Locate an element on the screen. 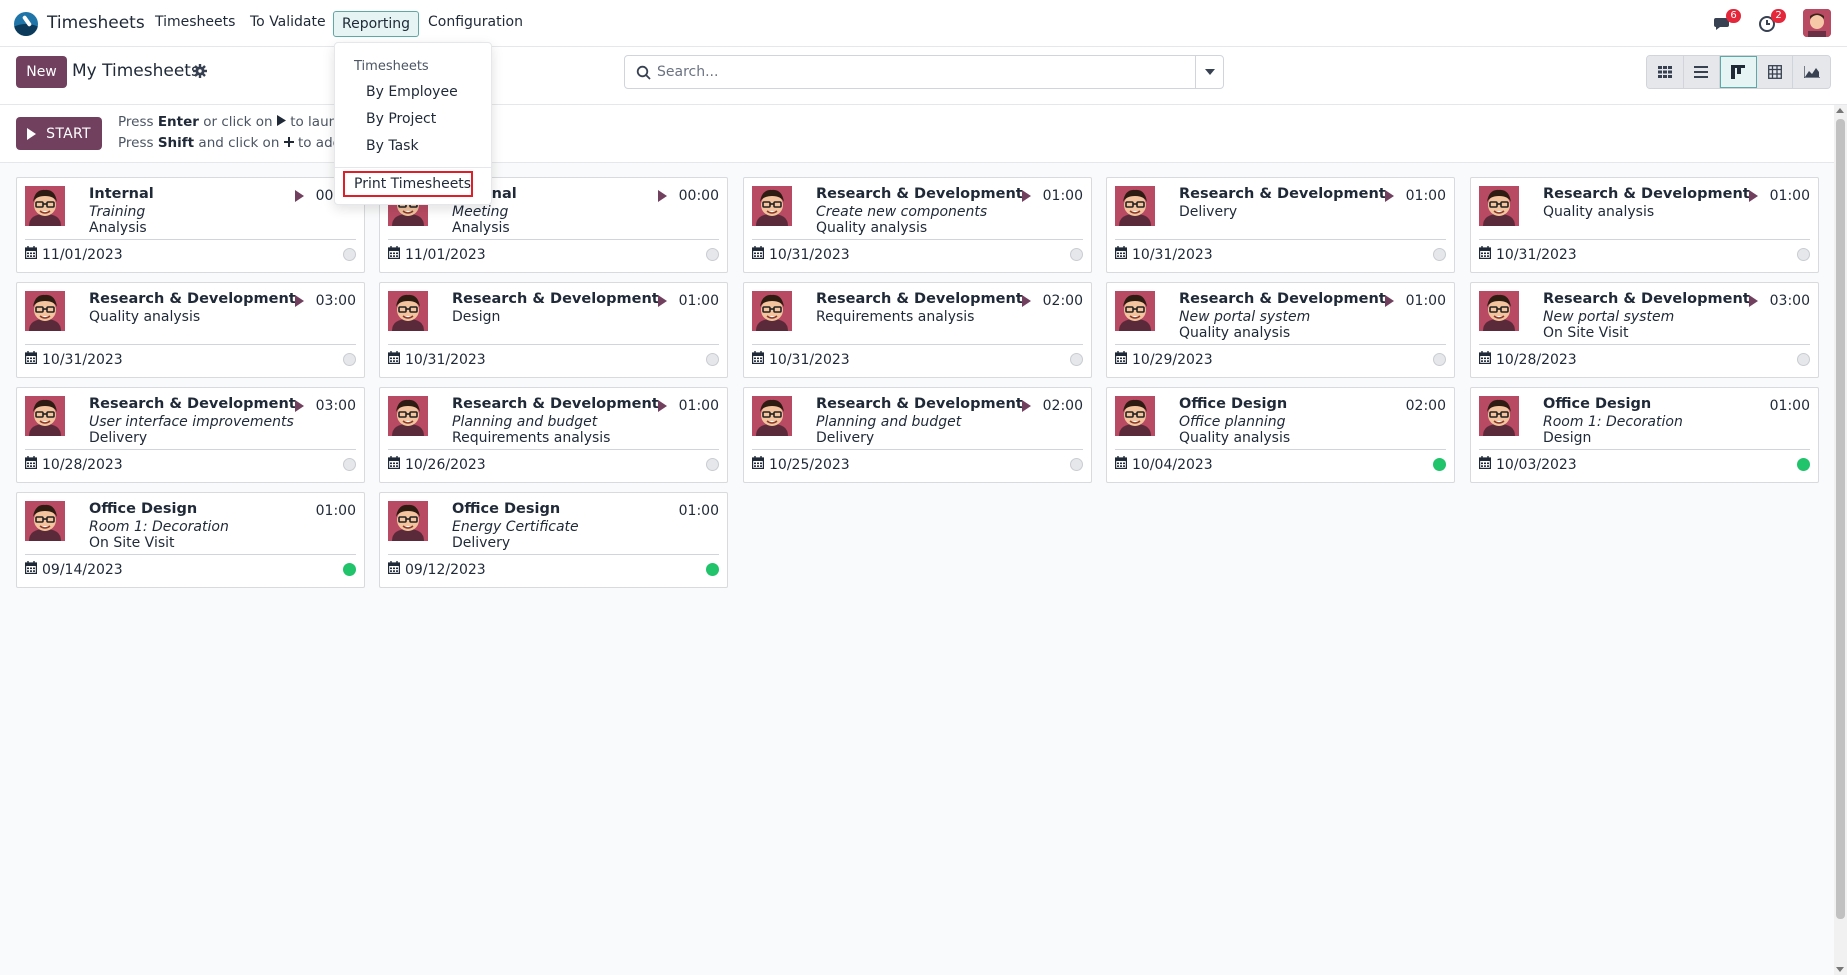 This screenshot has height=975, width=1847. menu-to-validate: To Validate is located at coordinates (288, 22).